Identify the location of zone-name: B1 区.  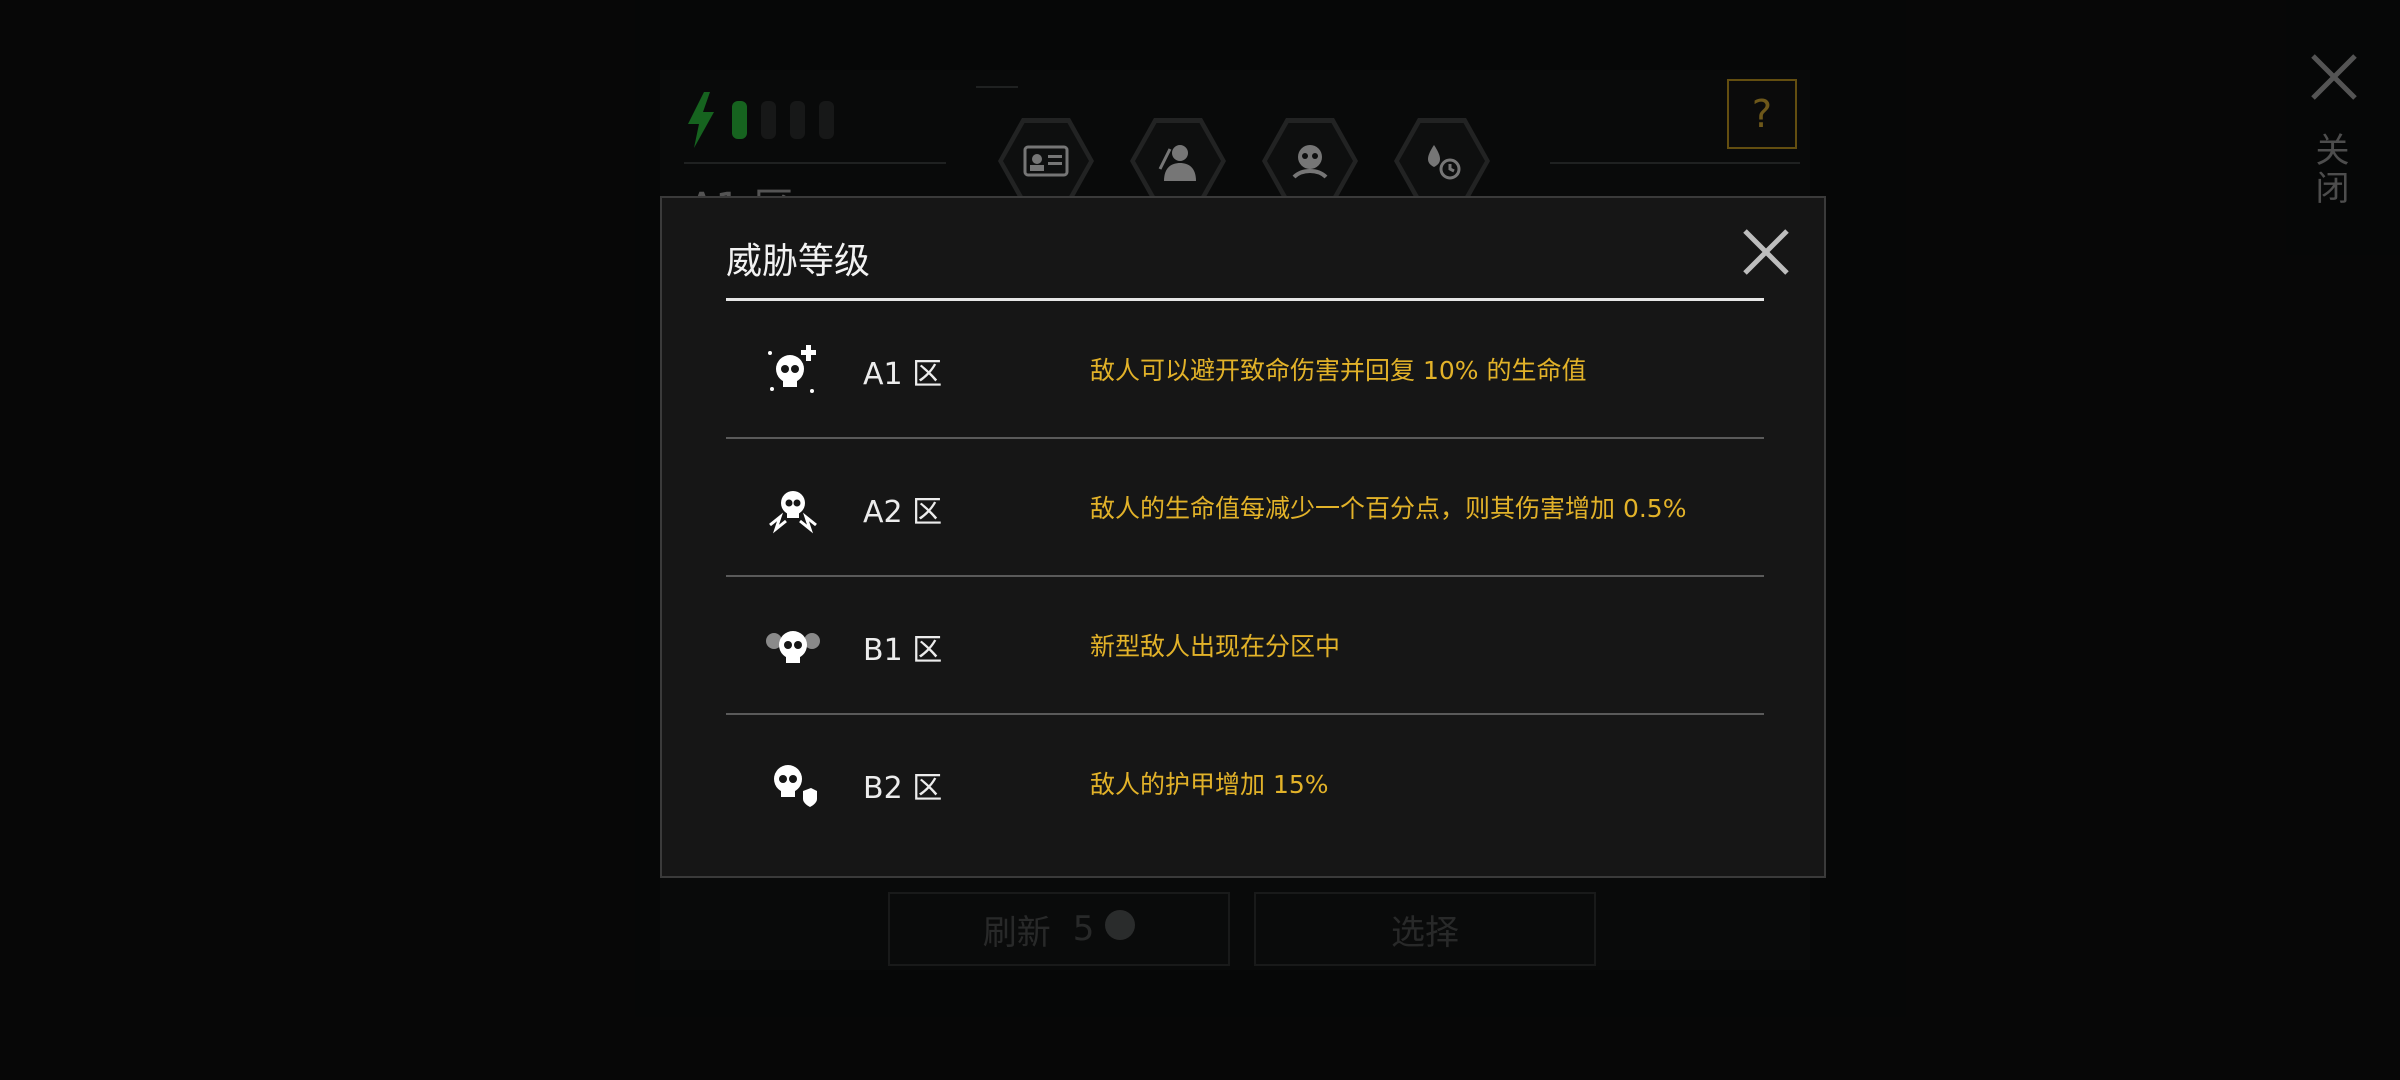
(903, 650).